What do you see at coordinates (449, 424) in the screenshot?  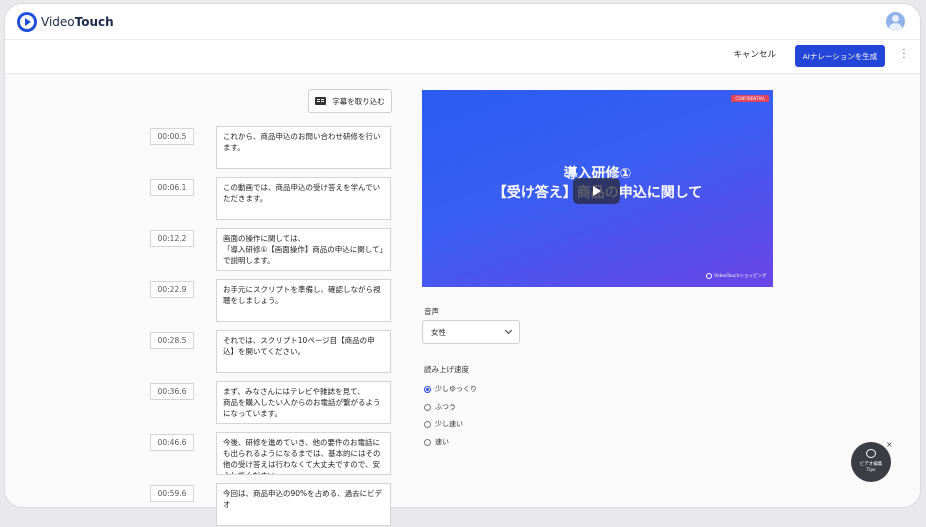 I see `speed-option-label: 少し速い` at bounding box center [449, 424].